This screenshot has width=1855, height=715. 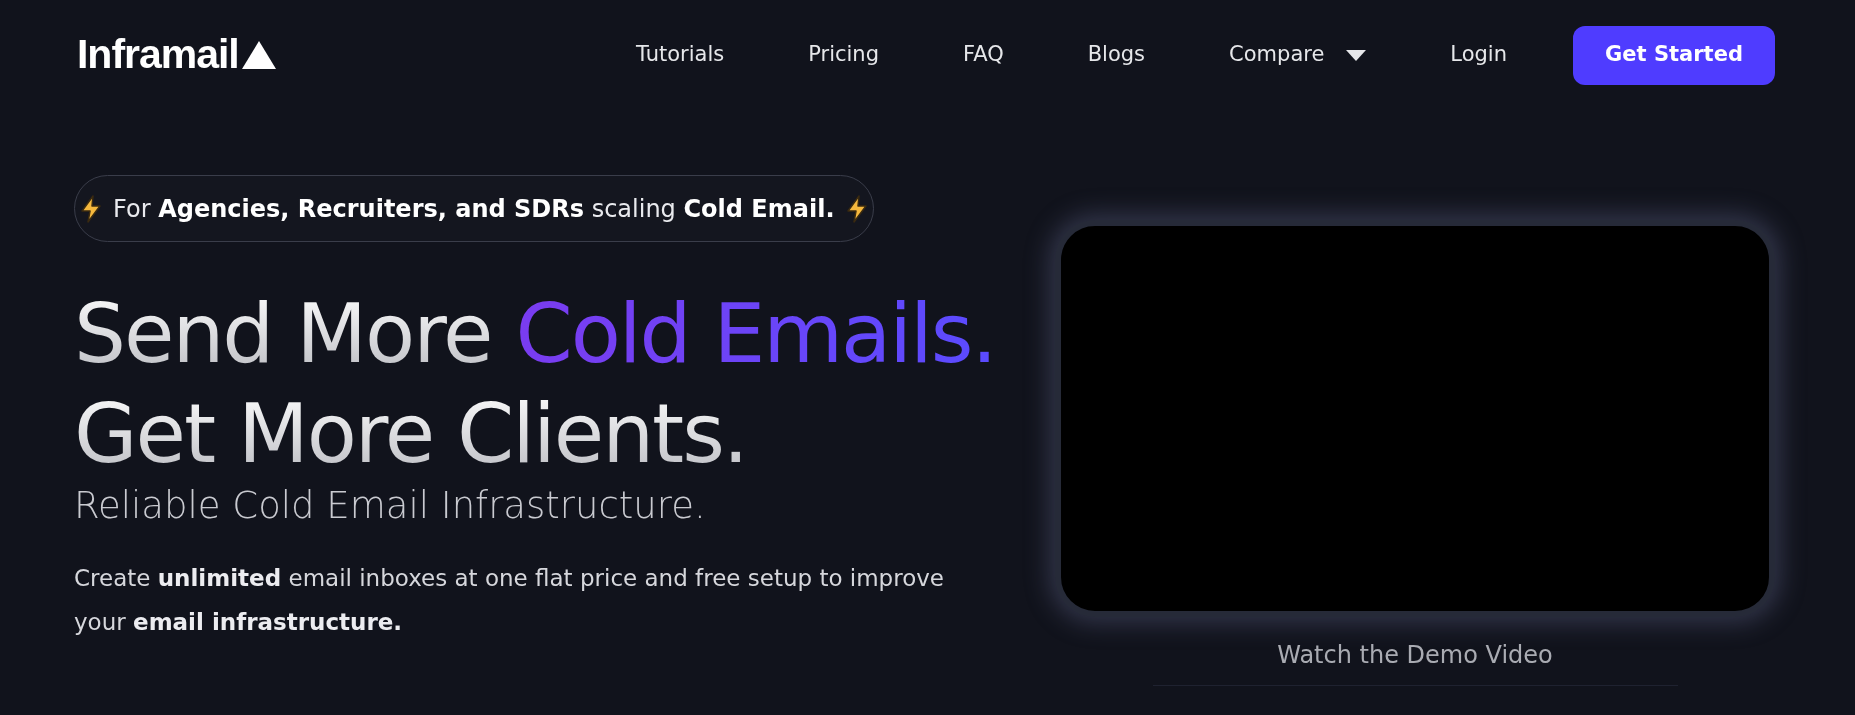 What do you see at coordinates (258, 55) in the screenshot?
I see `logo-triangle-icon` at bounding box center [258, 55].